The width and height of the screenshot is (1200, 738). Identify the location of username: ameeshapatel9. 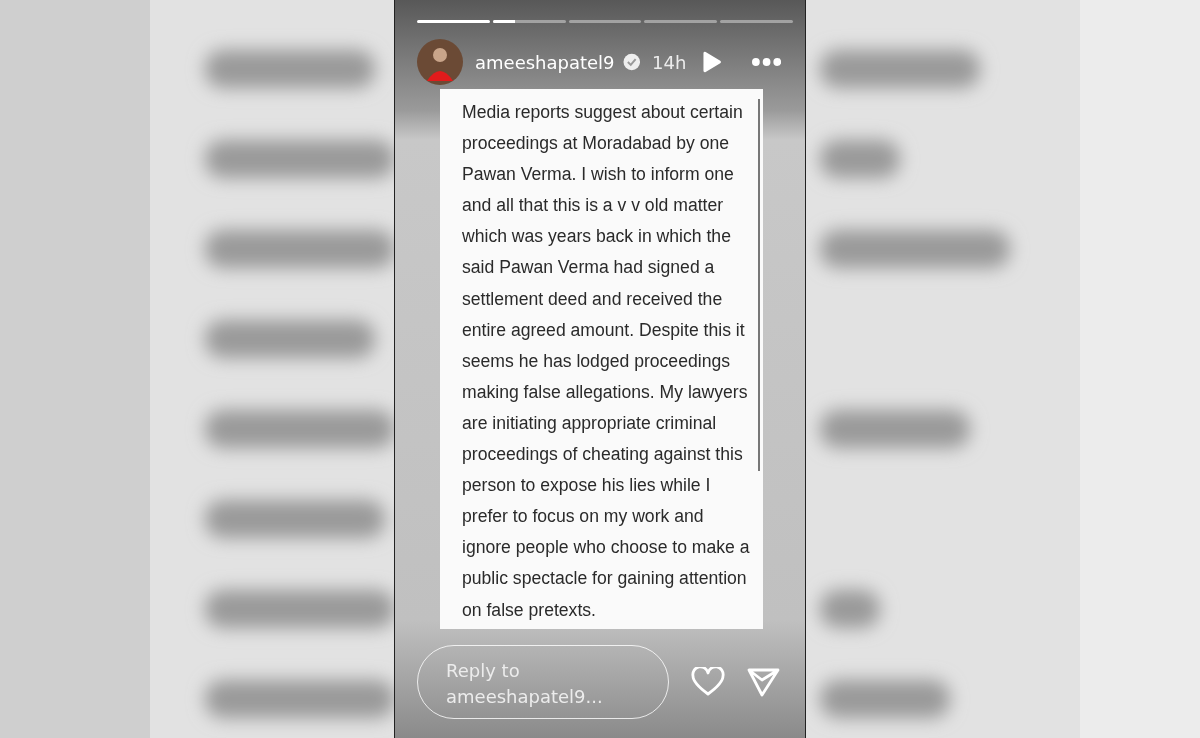
(545, 62).